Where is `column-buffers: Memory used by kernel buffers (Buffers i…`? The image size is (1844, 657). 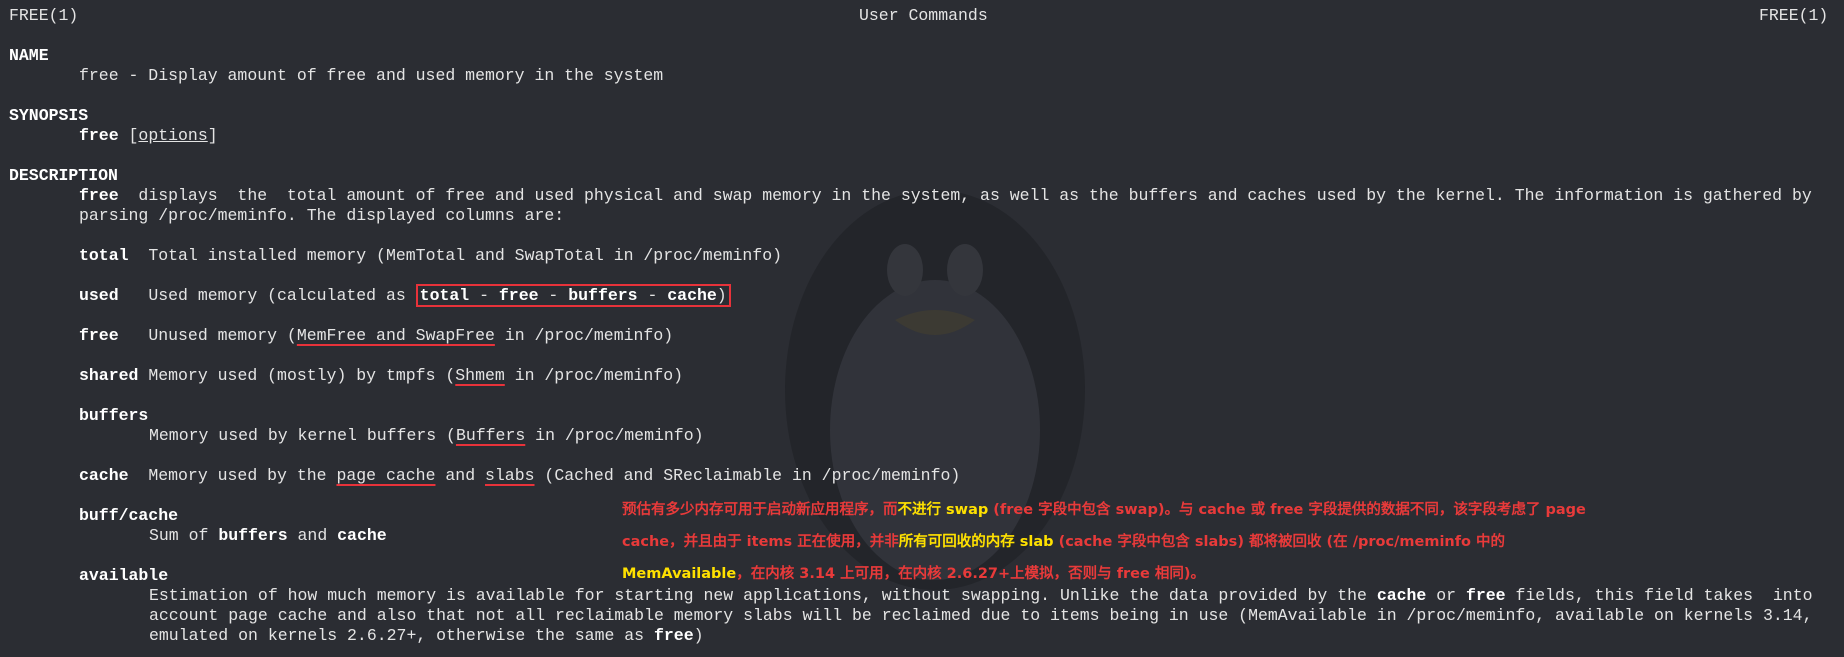
column-buffers: Memory used by kernel buffers (Buffers i… is located at coordinates (426, 435).